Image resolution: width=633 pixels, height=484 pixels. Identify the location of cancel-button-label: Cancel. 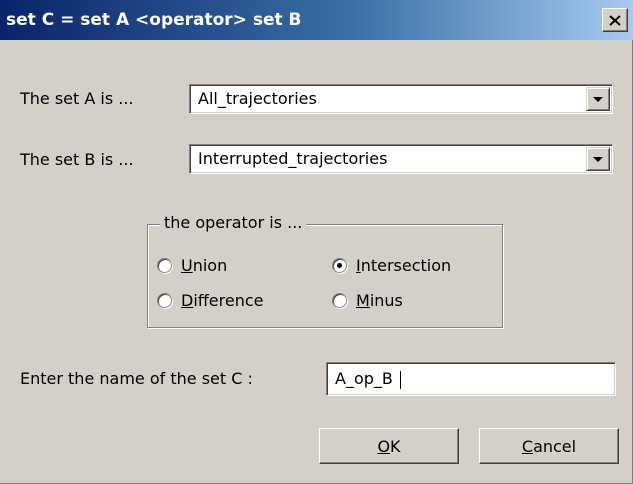
(549, 446).